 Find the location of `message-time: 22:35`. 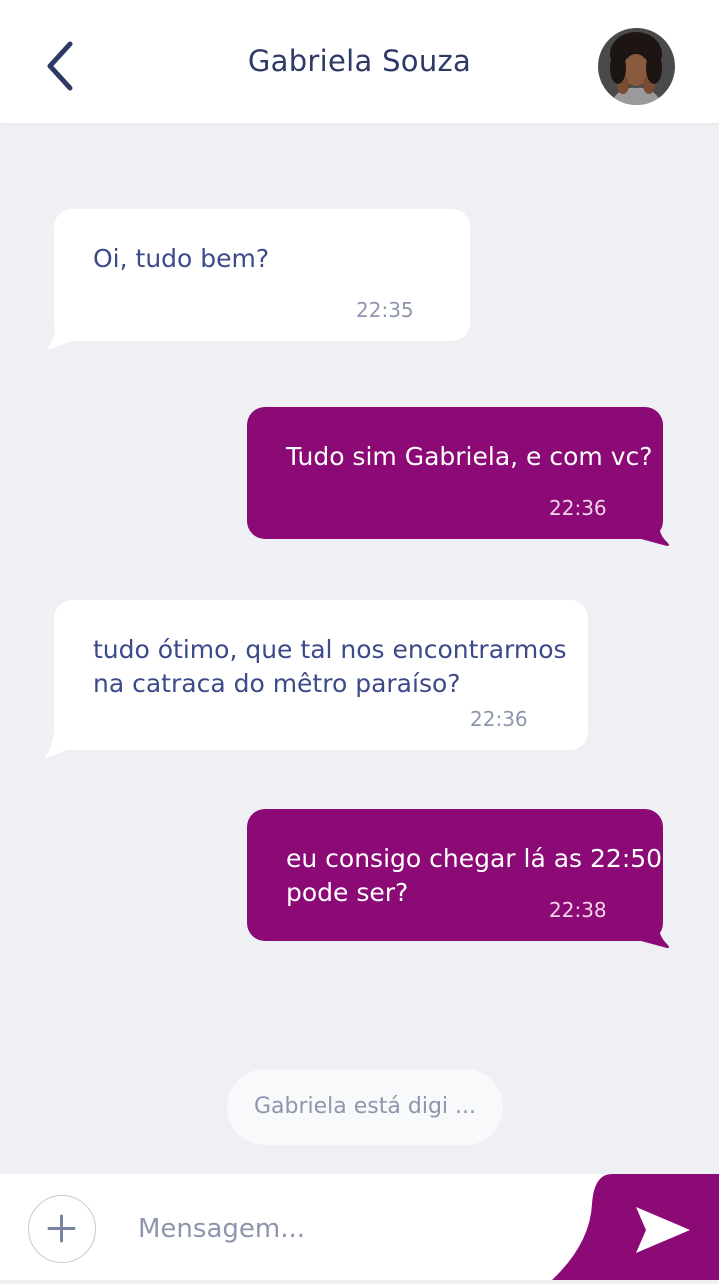

message-time: 22:35 is located at coordinates (385, 310).